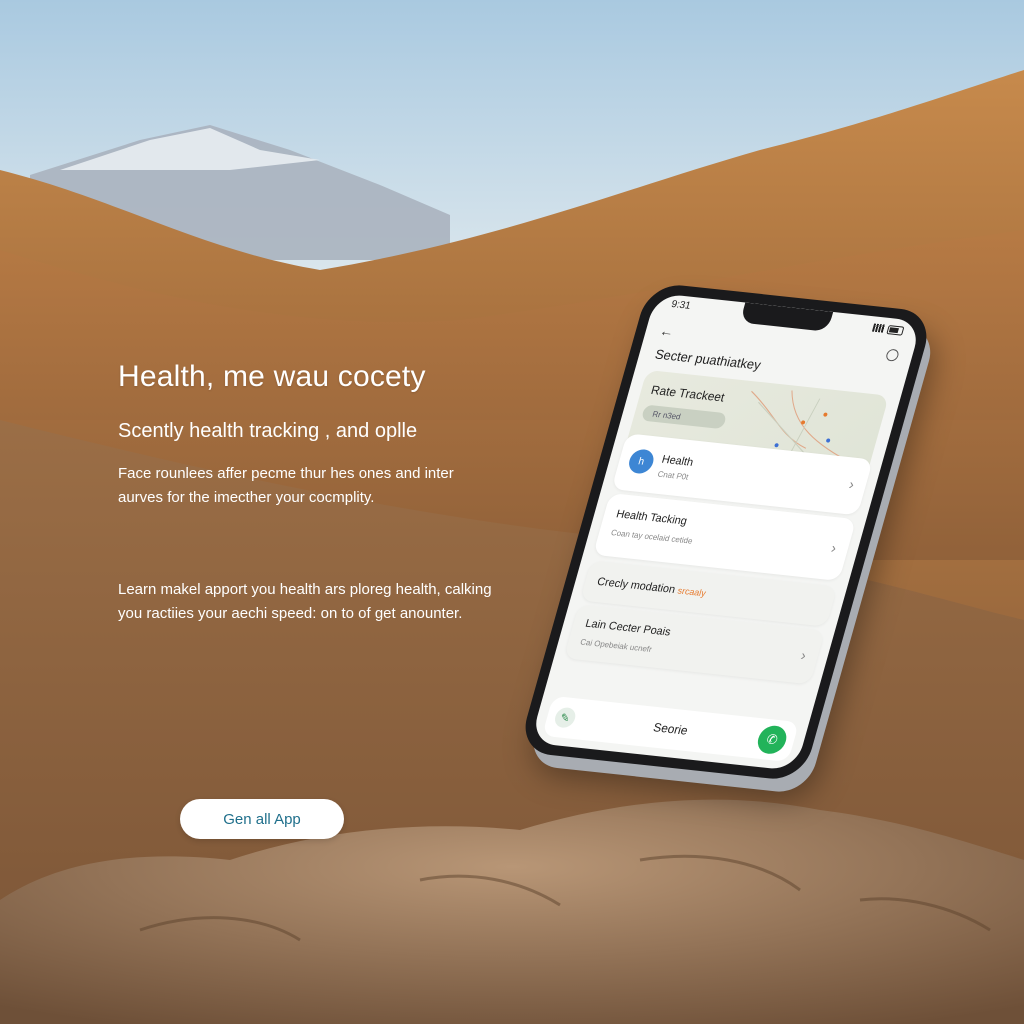 Image resolution: width=1024 pixels, height=1024 pixels. I want to click on modation-row-label: Crecly modationsrcaaly, so click(652, 588).